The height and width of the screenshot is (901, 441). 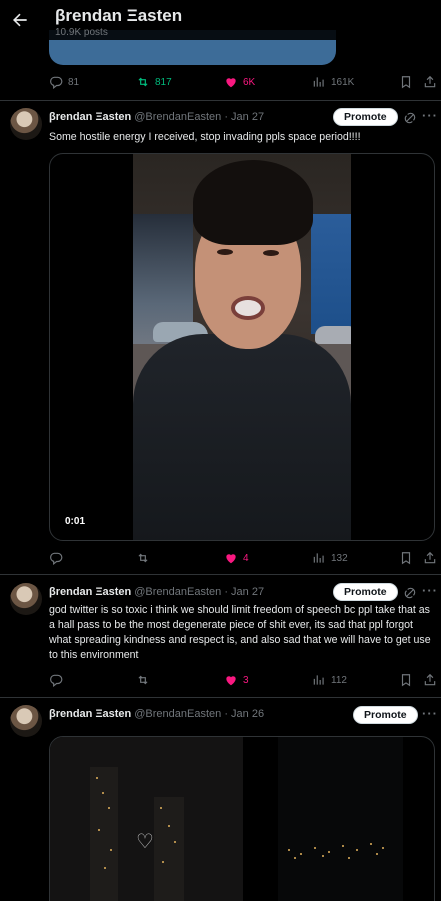 I want to click on tweet-actions: 4 132, so click(x=220, y=558).